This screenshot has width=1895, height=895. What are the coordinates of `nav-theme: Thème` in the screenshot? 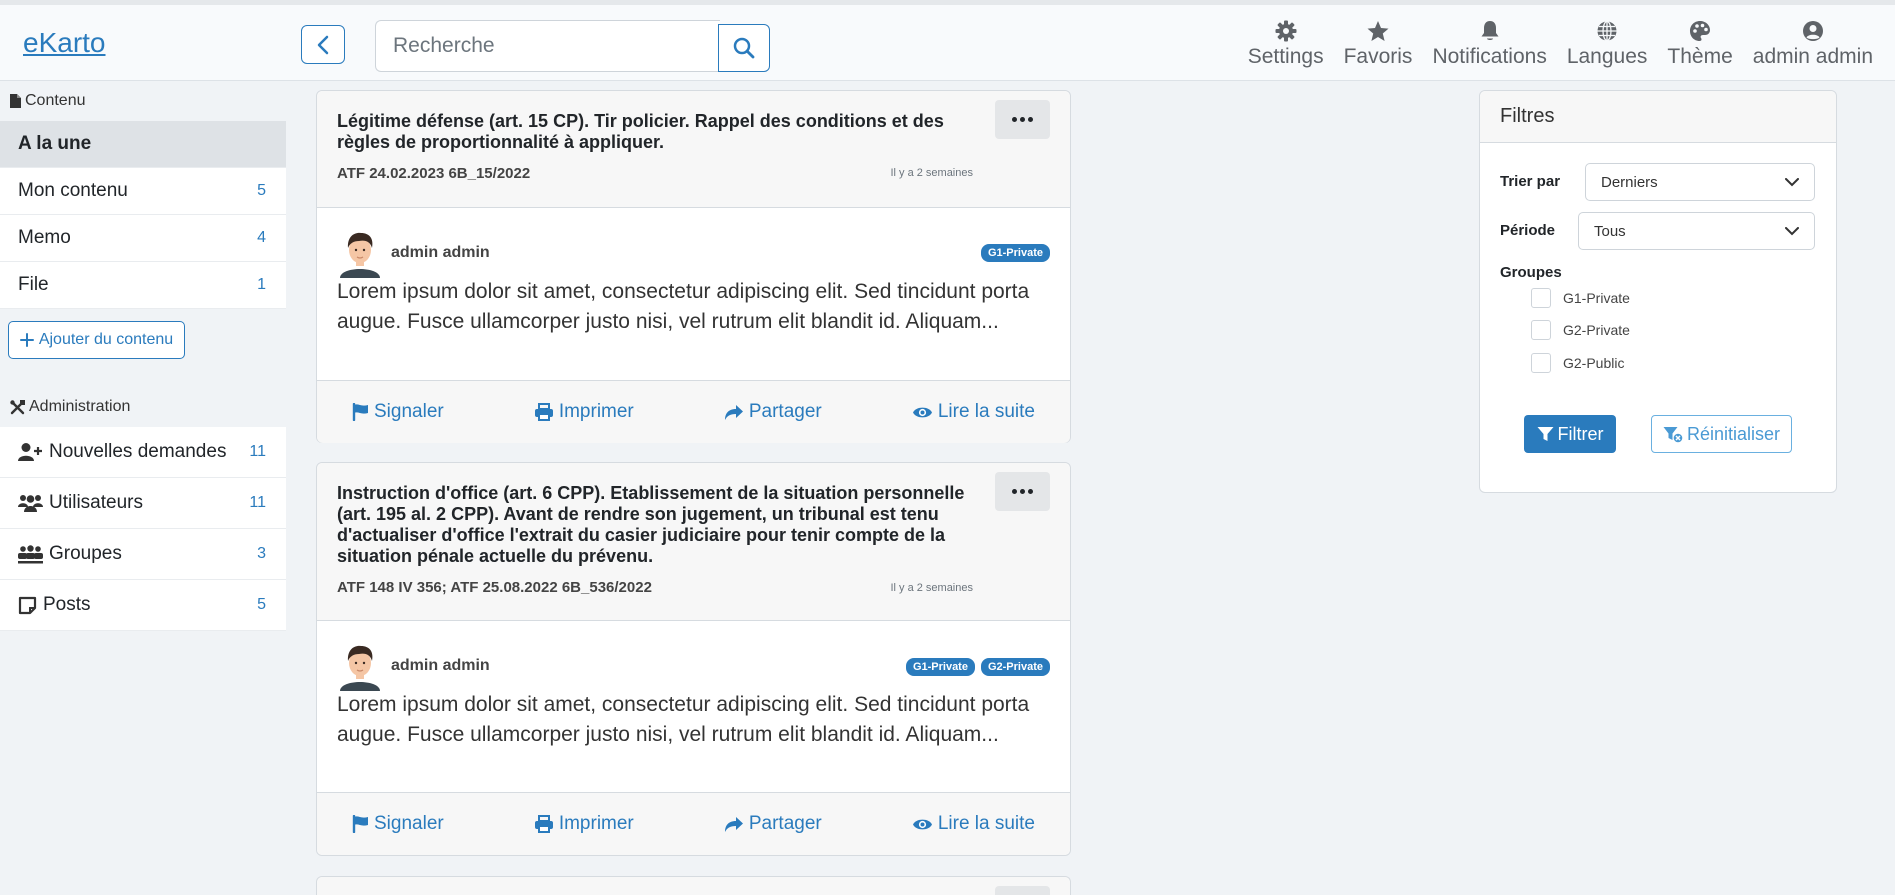 It's located at (1700, 43).